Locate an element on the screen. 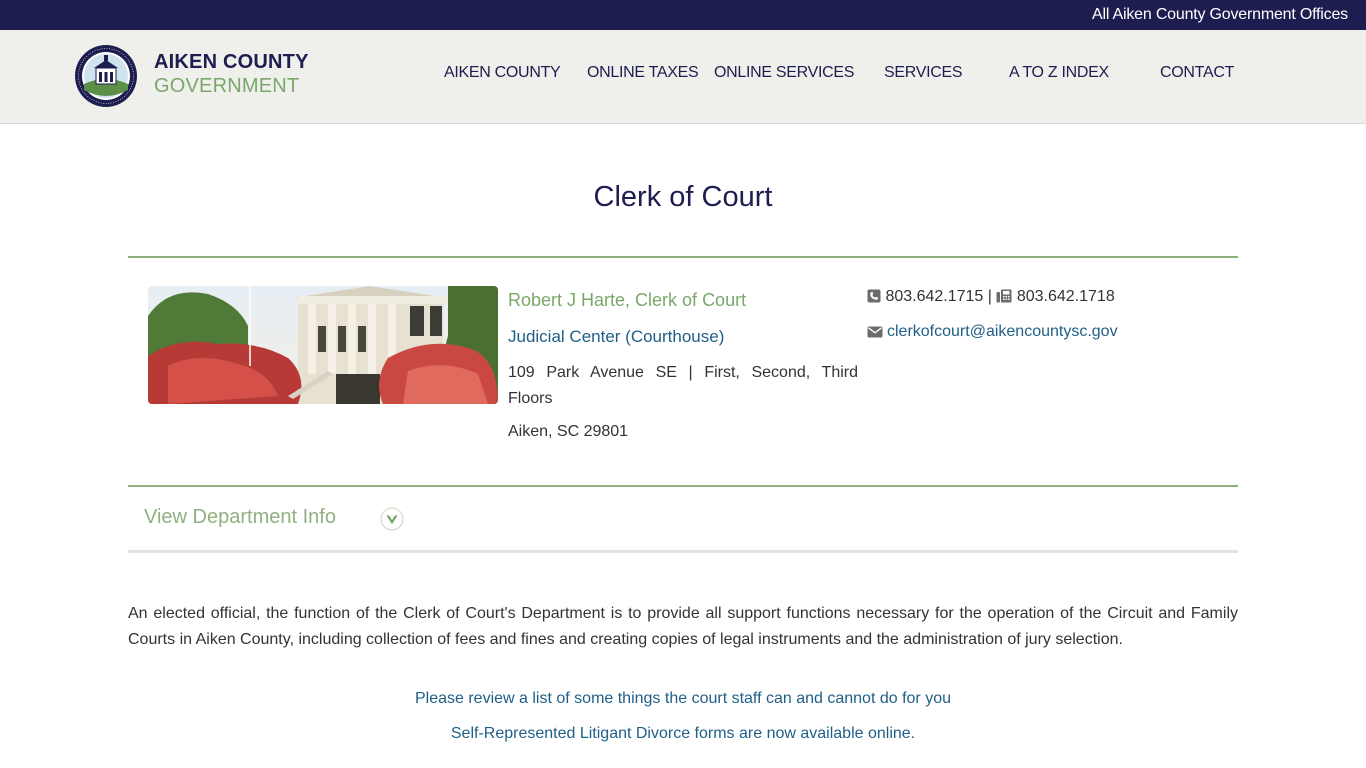 This screenshot has height=768, width=1366. email-link: clerkofcourt@aikencountysc.gov is located at coordinates (992, 332).